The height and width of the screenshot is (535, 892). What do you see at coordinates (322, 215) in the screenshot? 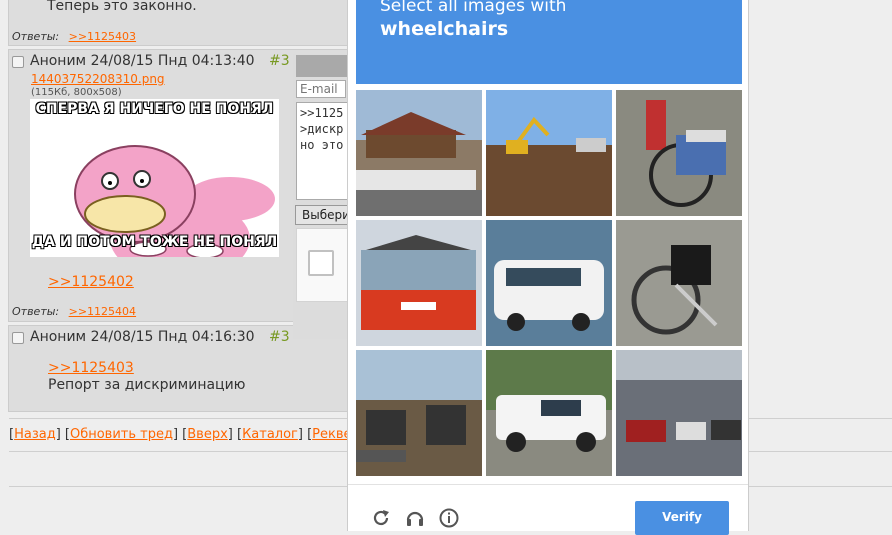
I see `choose-file-button: Выбери` at bounding box center [322, 215].